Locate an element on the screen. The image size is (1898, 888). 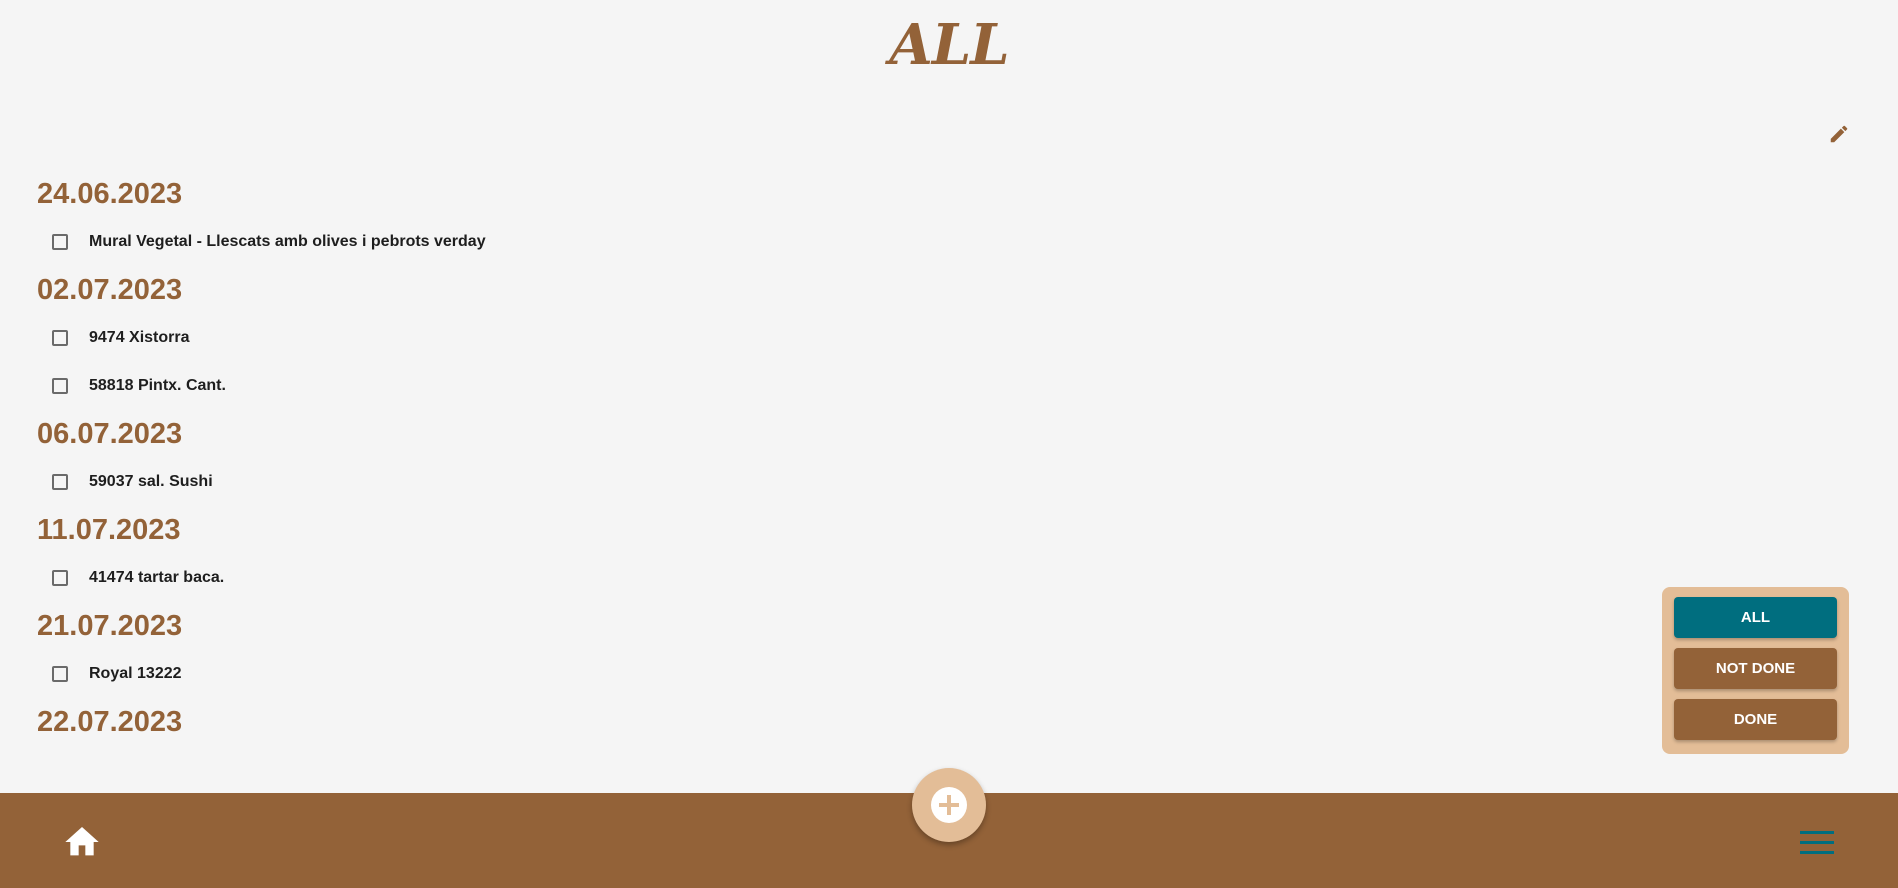
filter-panel: ALL NOT DONE DONE is located at coordinates (1755, 670).